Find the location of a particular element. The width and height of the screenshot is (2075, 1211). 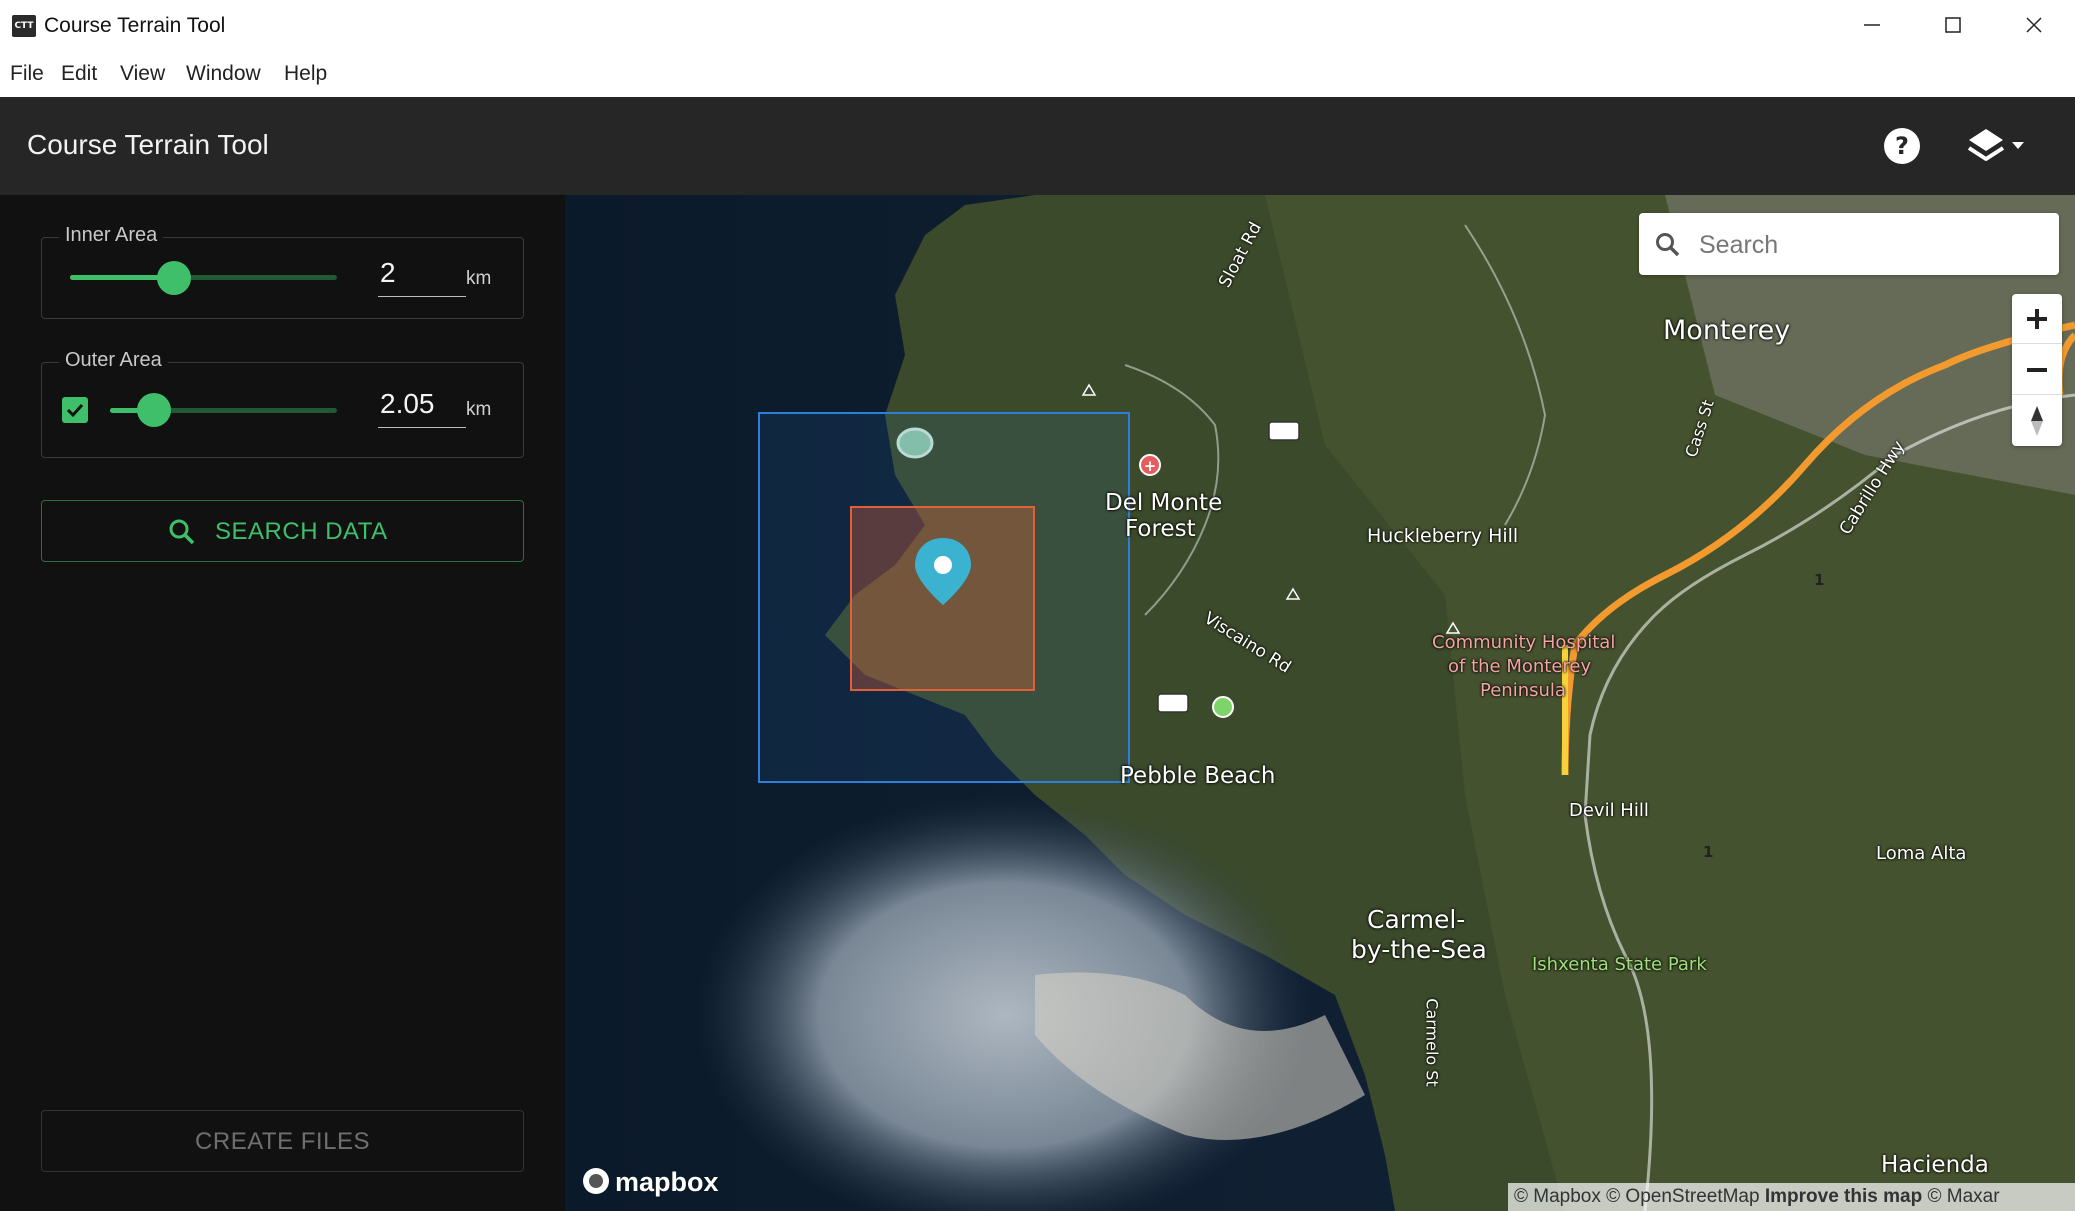

app-icon: CTT is located at coordinates (24, 26).